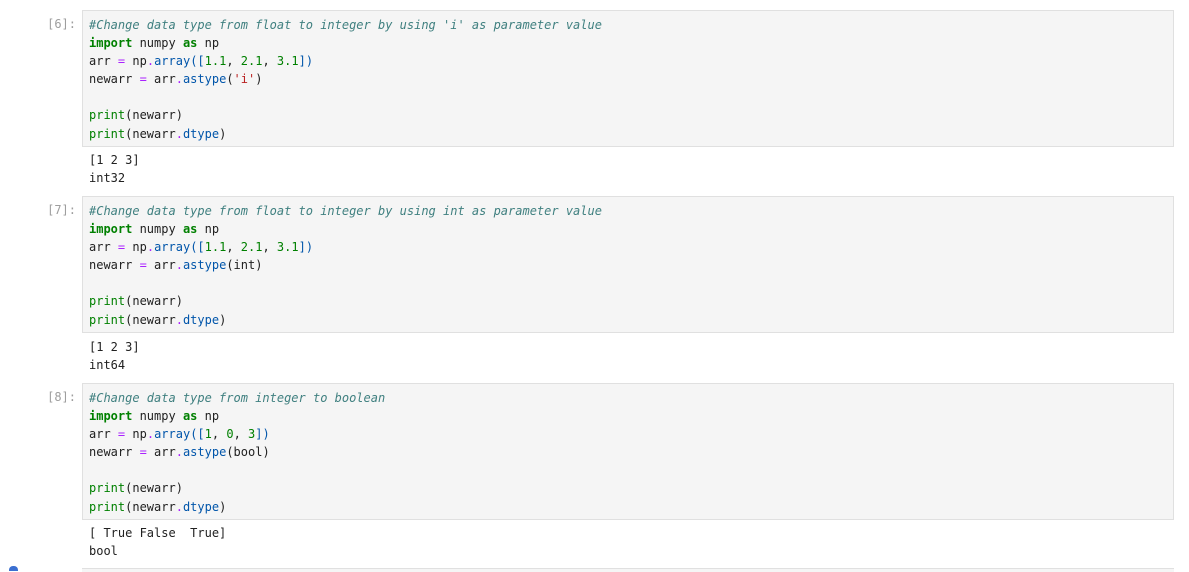  What do you see at coordinates (61, 24) in the screenshot?
I see `cell-prompt: [6]:` at bounding box center [61, 24].